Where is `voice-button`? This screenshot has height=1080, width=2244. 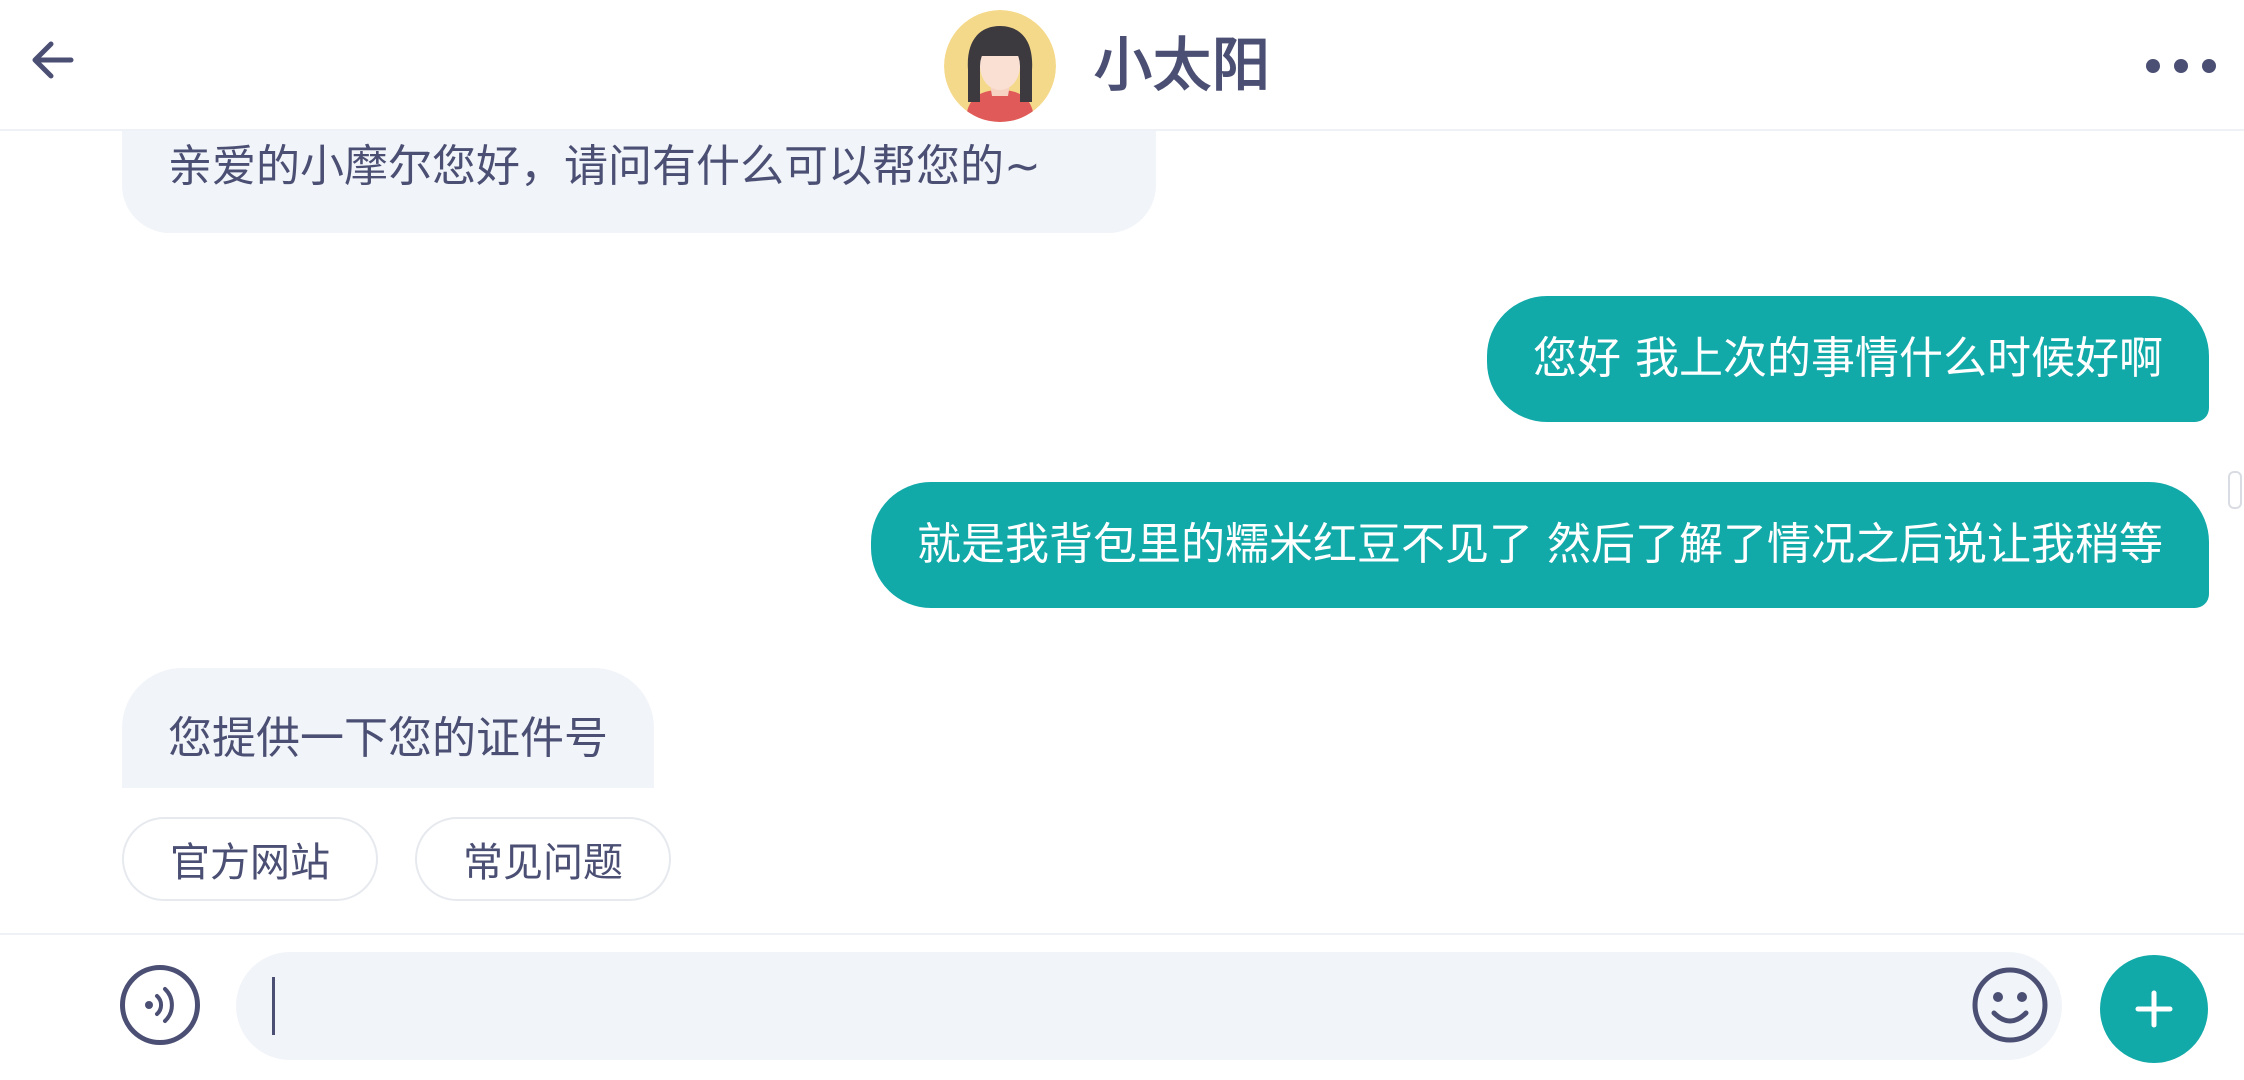
voice-button is located at coordinates (160, 1005).